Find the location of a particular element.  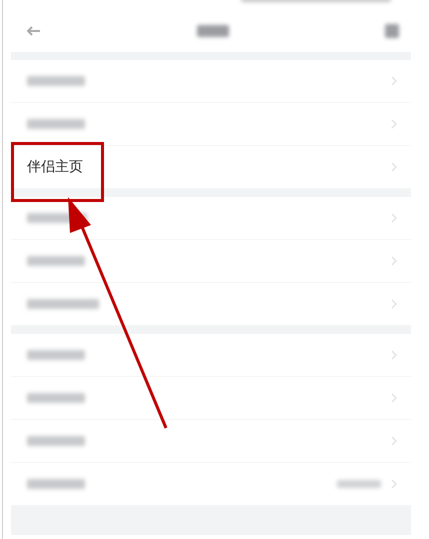

back-arrow-icon is located at coordinates (34, 31).